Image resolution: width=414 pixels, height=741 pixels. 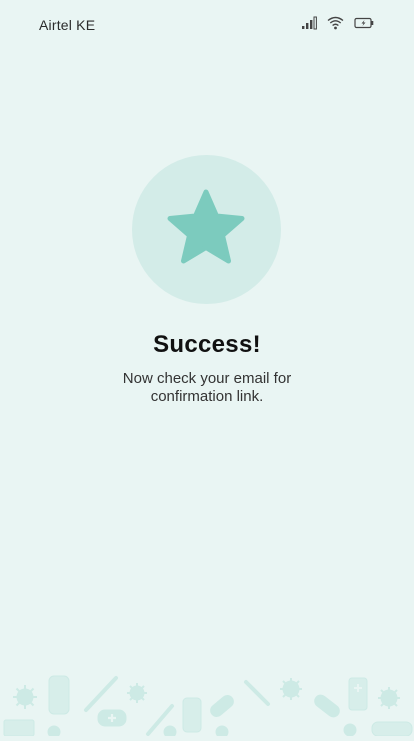 I want to click on status-bar: Airtel KE, so click(x=207, y=25).